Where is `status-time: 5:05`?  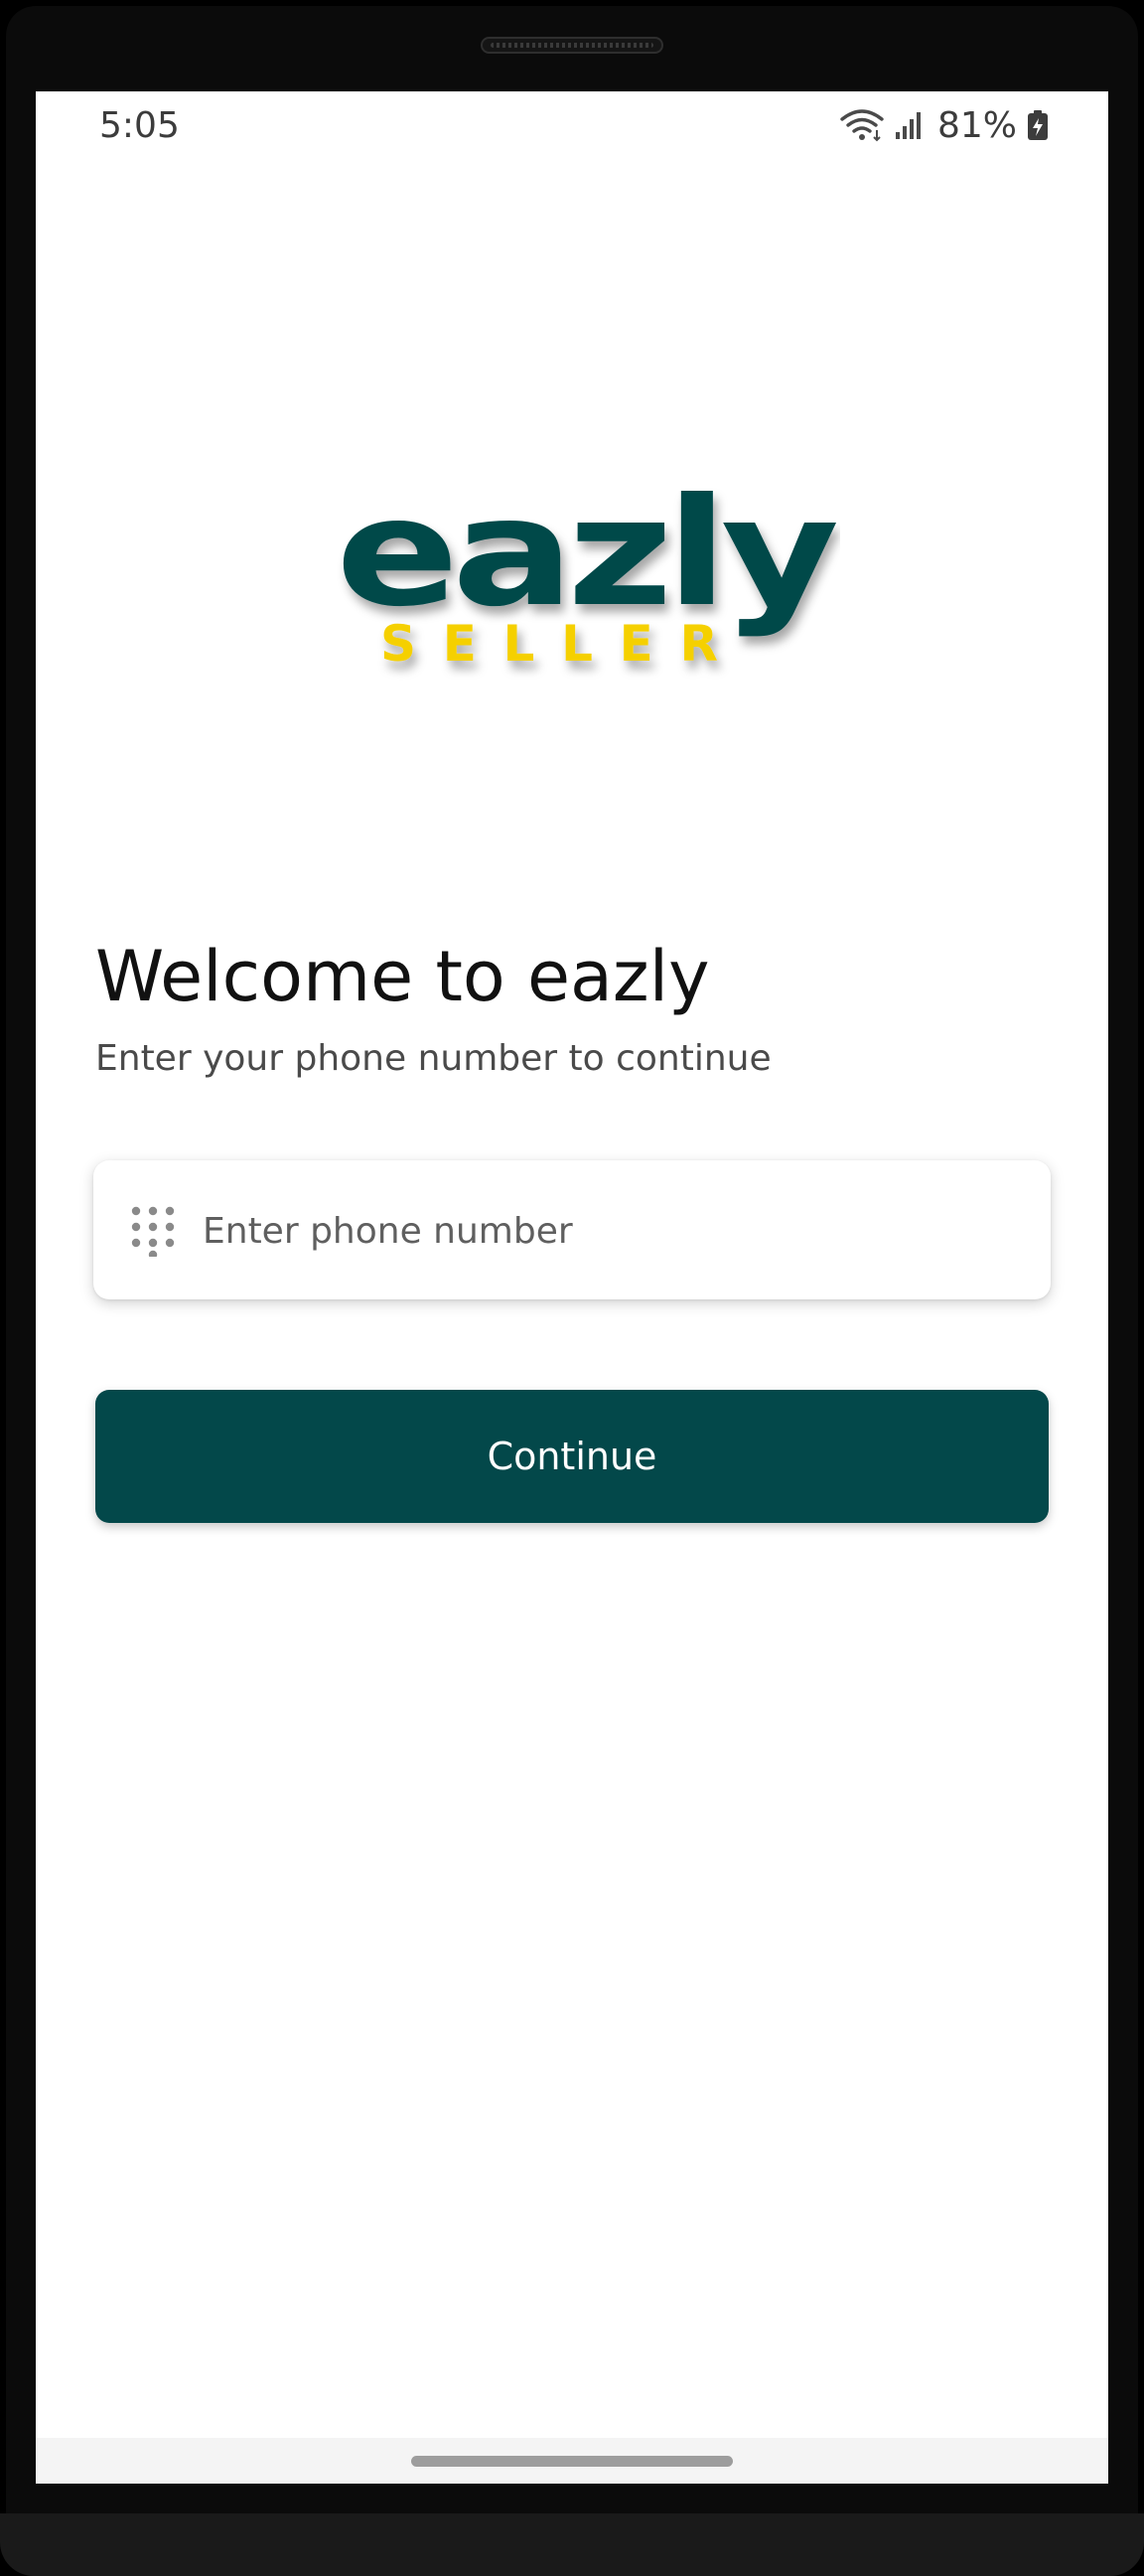
status-time: 5:05 is located at coordinates (139, 125).